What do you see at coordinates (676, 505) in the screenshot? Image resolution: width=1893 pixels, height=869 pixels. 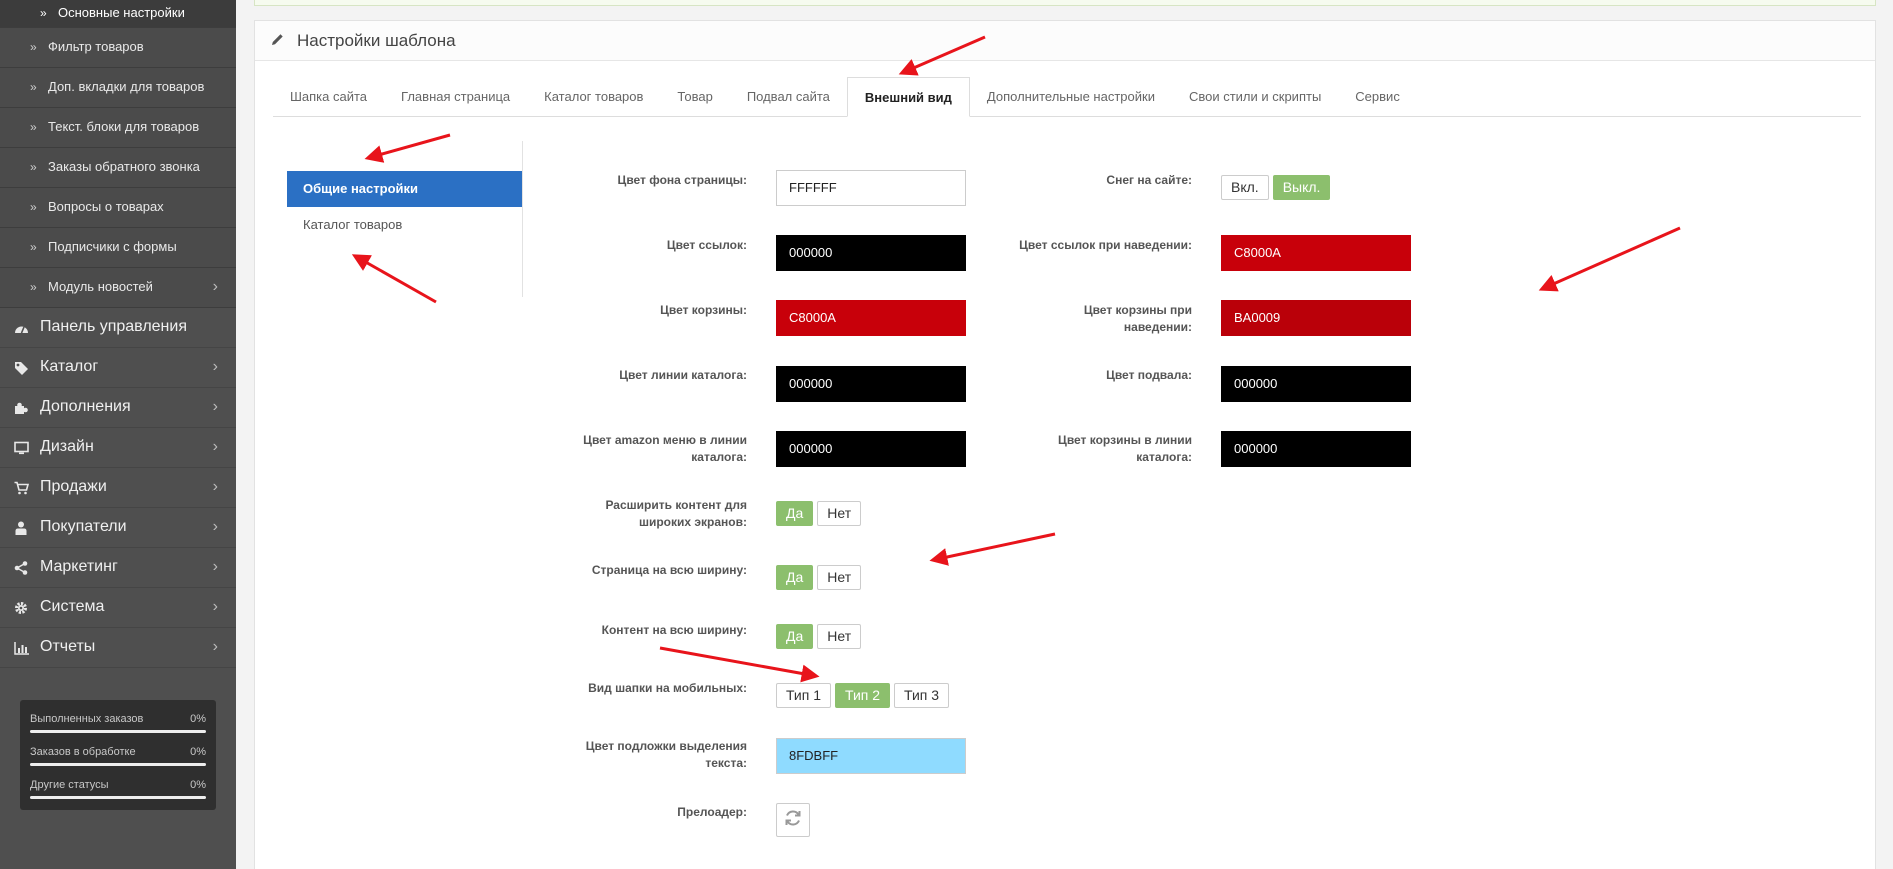 I see `label-line: Расширить контент для` at bounding box center [676, 505].